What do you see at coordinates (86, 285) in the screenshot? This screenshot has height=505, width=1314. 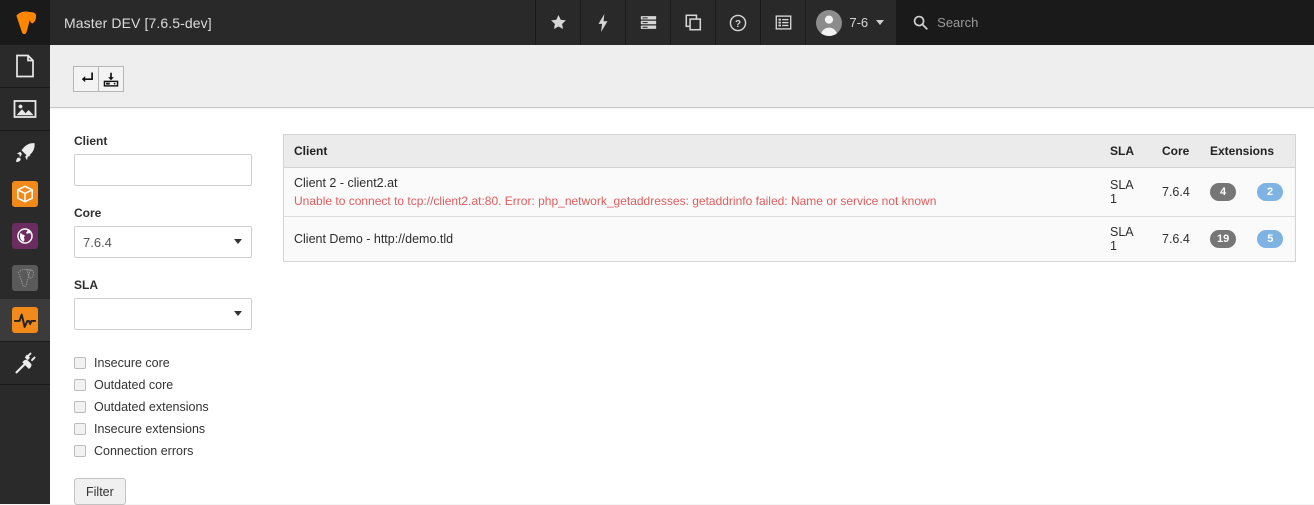 I see `sla-field-label: SLA` at bounding box center [86, 285].